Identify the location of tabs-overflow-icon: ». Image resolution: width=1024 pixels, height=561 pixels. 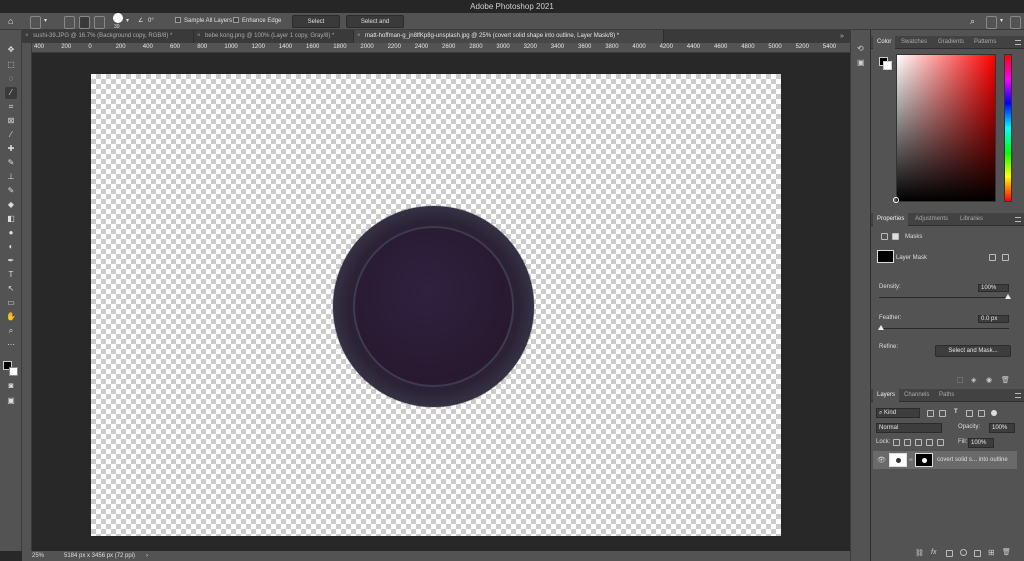
(842, 36).